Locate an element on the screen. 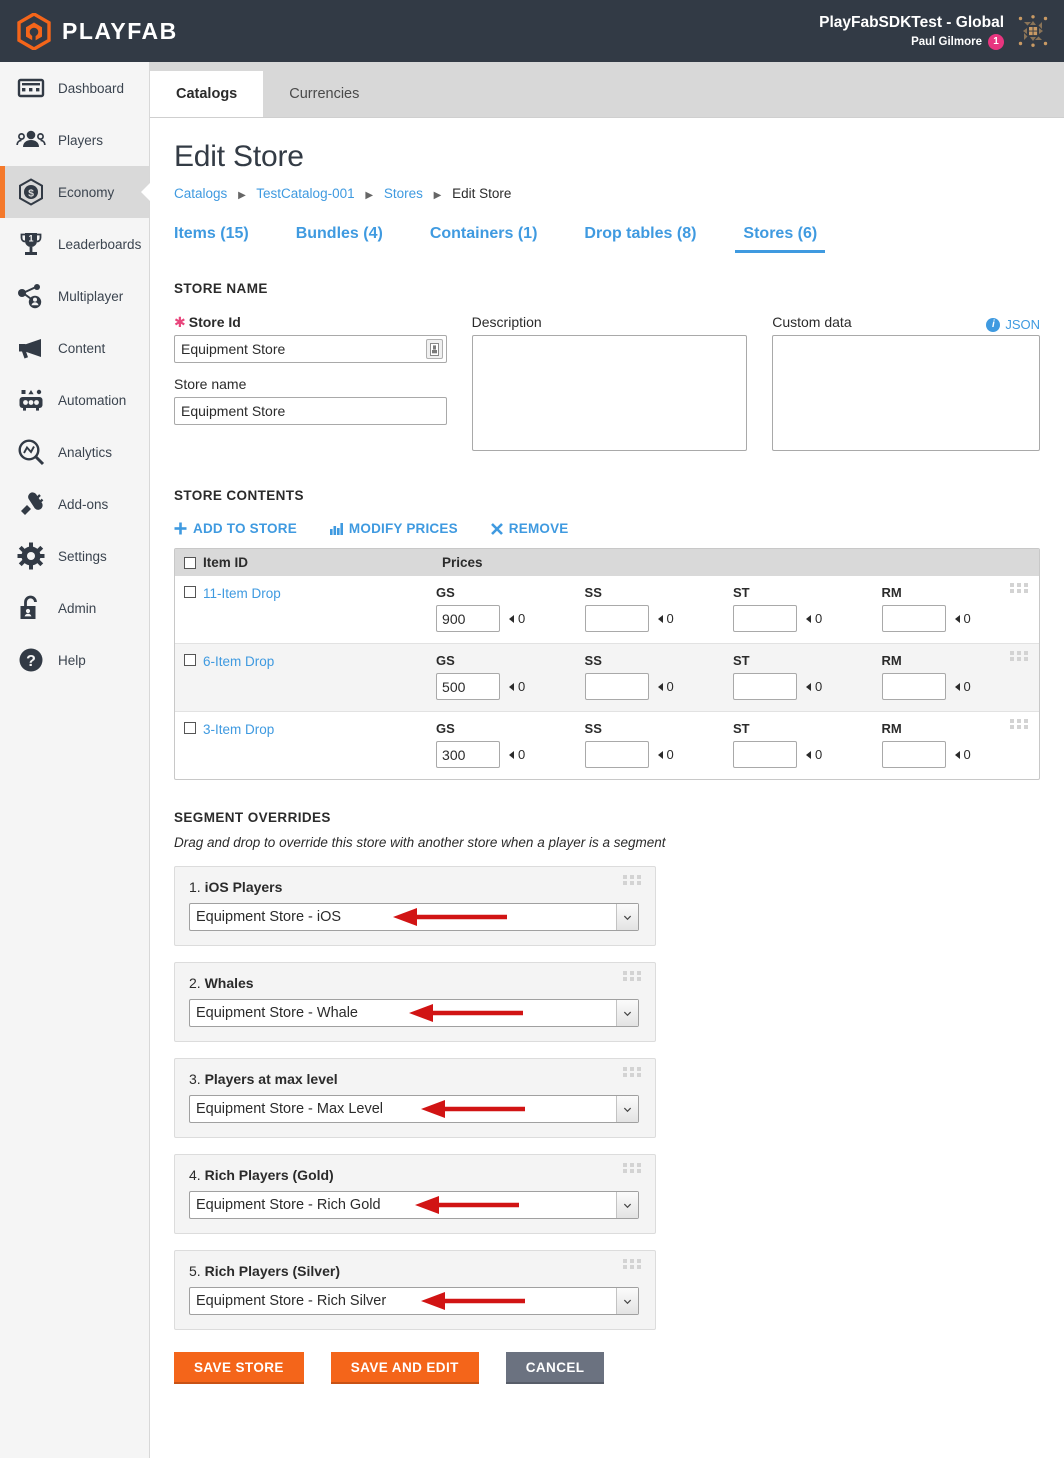 The width and height of the screenshot is (1064, 1458). tab-catalogs: Catalogs is located at coordinates (207, 94).